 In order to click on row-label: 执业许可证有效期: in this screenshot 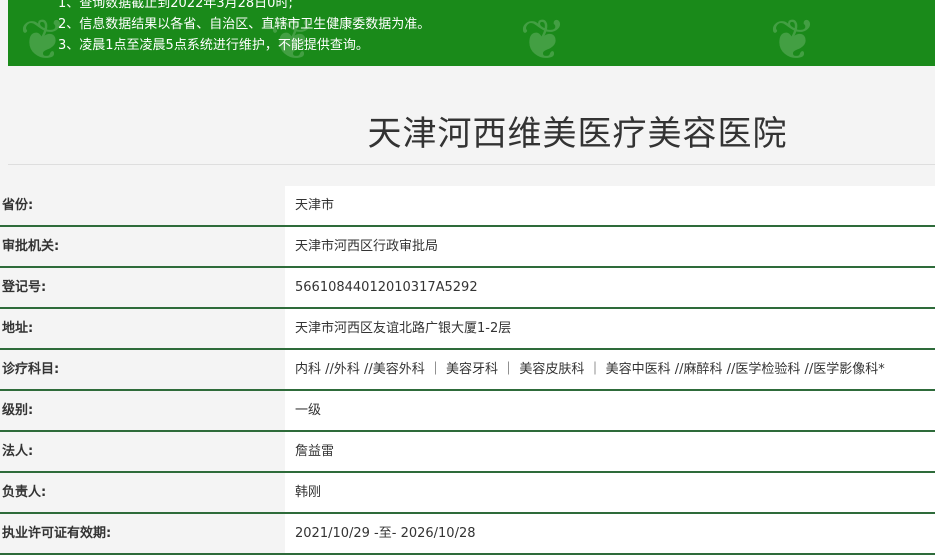, I will do `click(142, 533)`.